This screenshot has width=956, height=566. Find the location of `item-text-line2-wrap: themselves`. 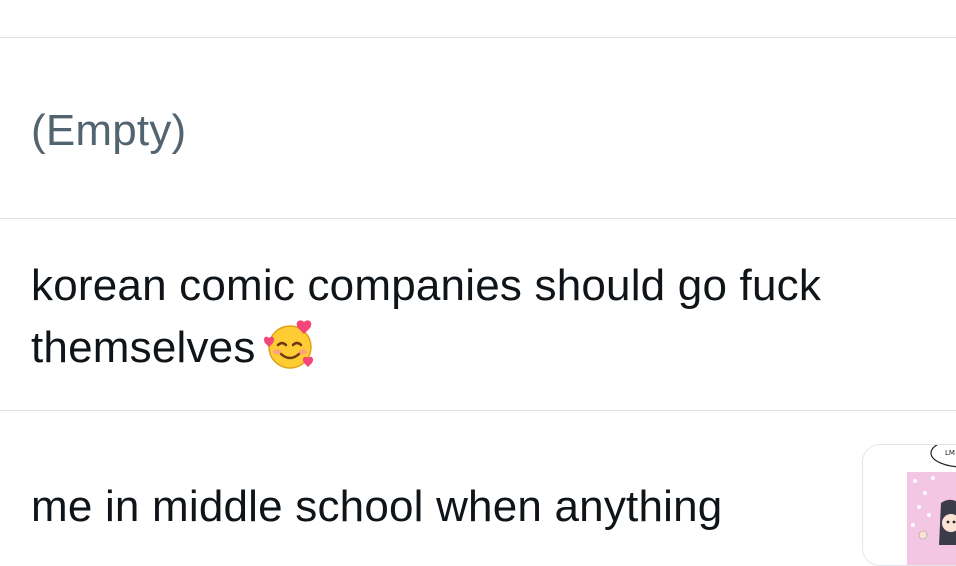

item-text-line2-wrap: themselves is located at coordinates (174, 348).